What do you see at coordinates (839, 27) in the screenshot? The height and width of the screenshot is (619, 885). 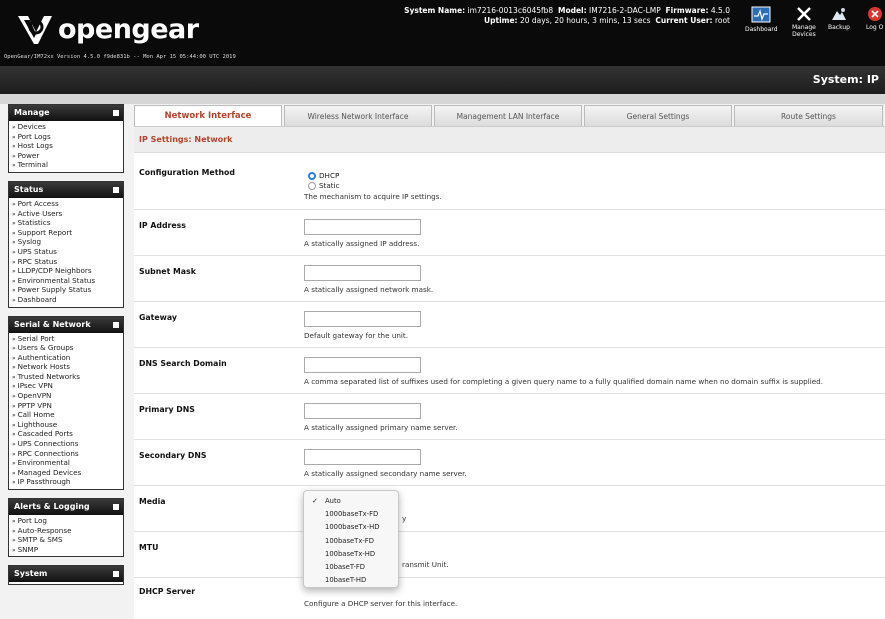 I see `backup-label: Backup` at bounding box center [839, 27].